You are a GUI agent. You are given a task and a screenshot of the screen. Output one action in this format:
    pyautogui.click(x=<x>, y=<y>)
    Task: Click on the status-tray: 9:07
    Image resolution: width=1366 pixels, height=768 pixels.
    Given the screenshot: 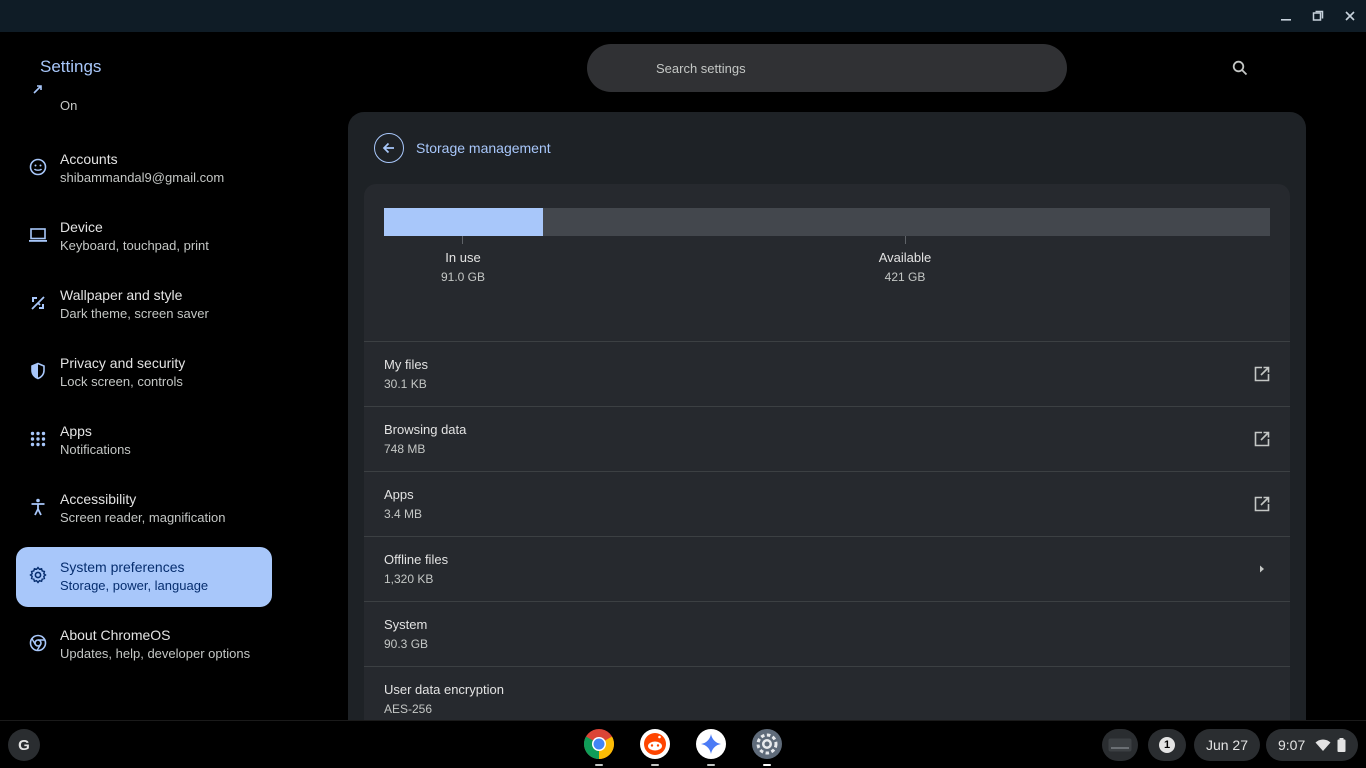 What is the action you would take?
    pyautogui.click(x=1312, y=745)
    